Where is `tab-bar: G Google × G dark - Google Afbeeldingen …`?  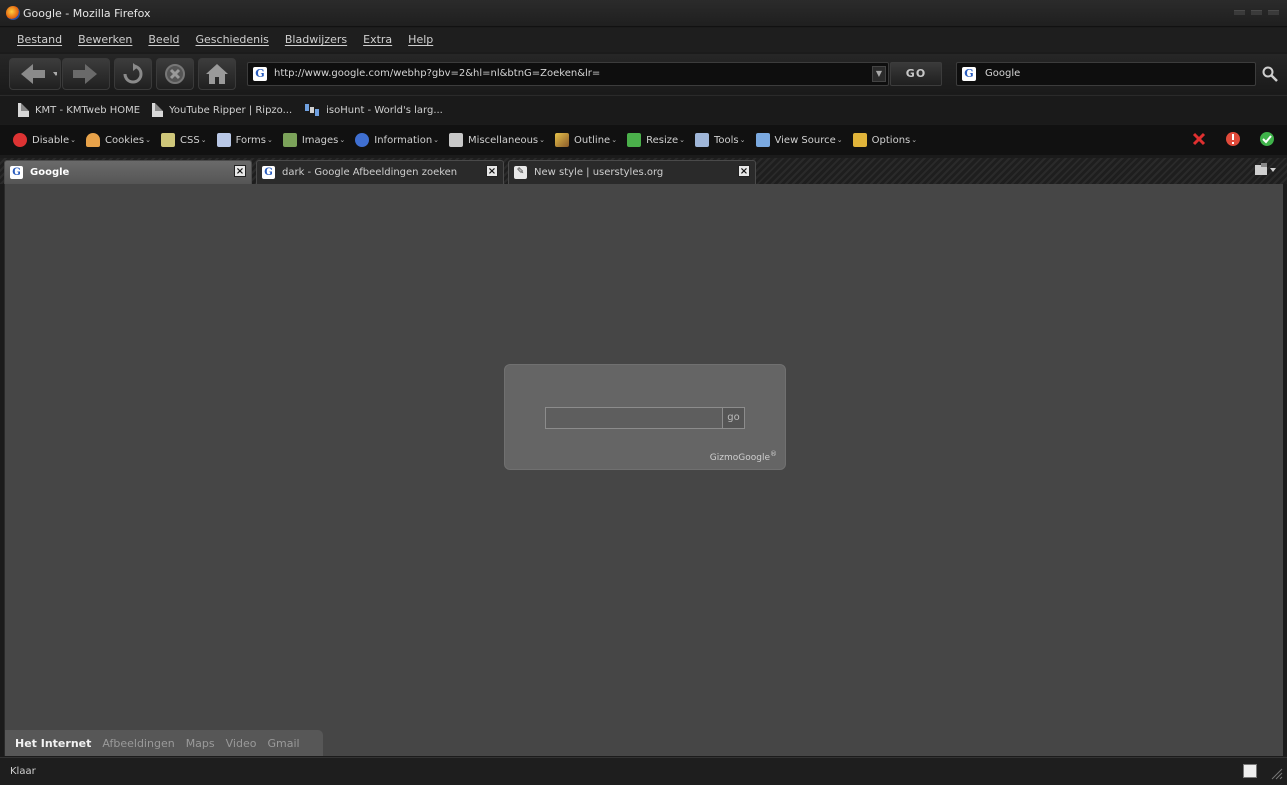 tab-bar: G Google × G dark - Google Afbeeldingen … is located at coordinates (643, 171).